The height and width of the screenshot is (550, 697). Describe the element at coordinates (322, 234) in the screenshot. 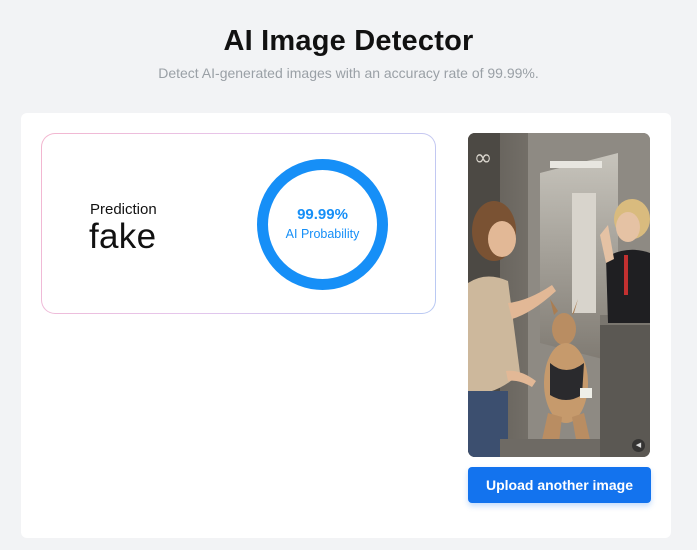

I see `probability-caption: AI Probability` at that location.